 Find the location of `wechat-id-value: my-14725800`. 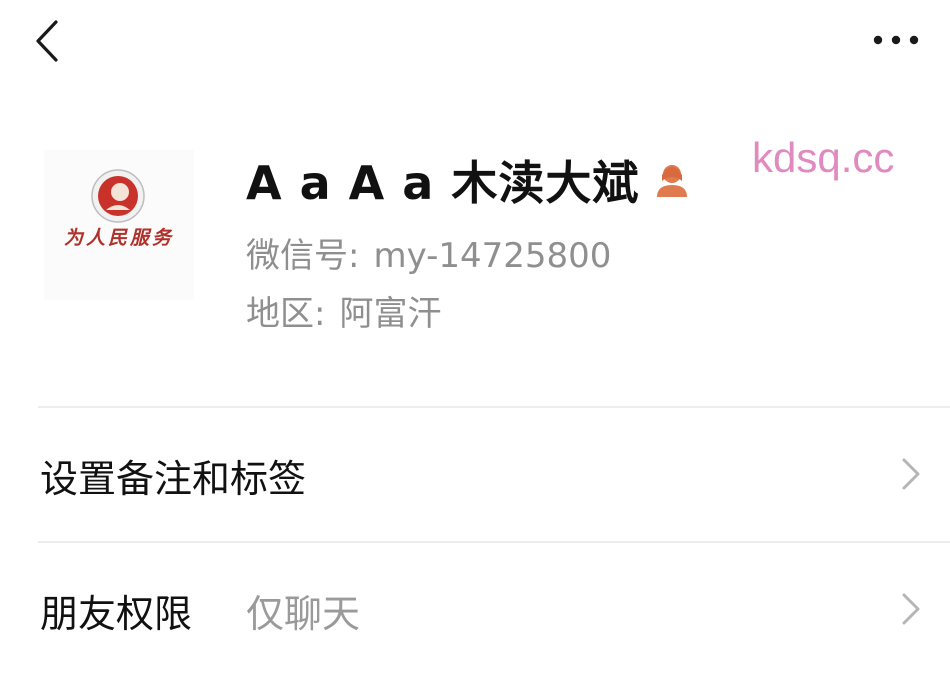

wechat-id-value: my-14725800 is located at coordinates (492, 256).